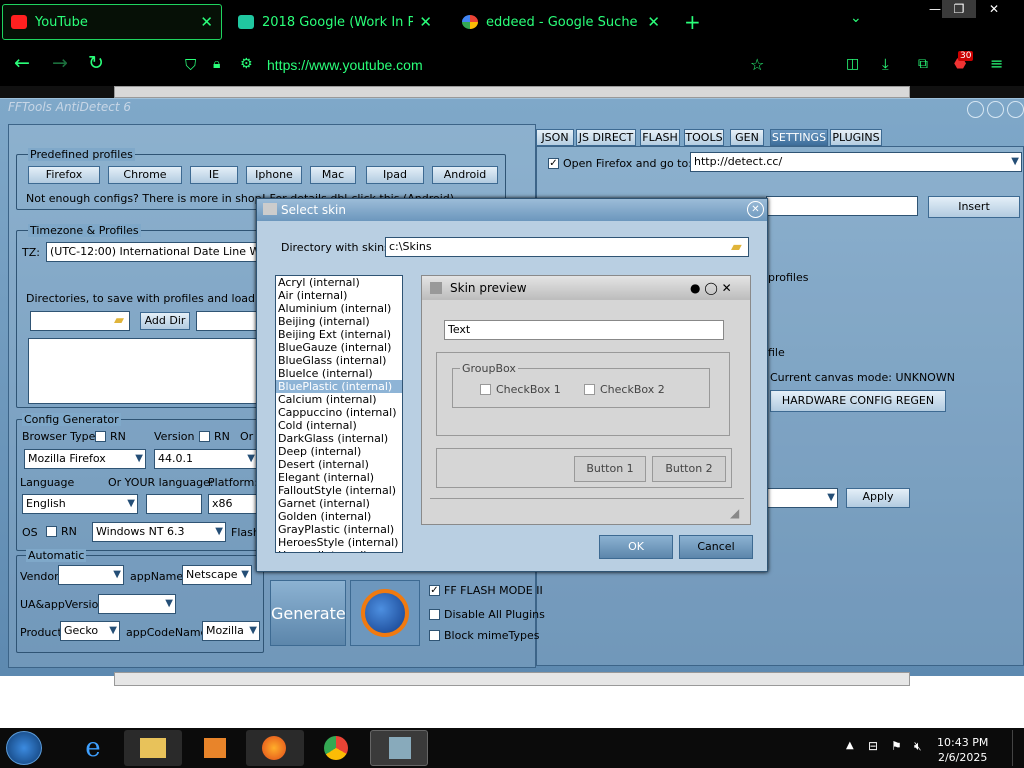 This screenshot has width=1024, height=768. What do you see at coordinates (610, 469) in the screenshot?
I see `preview-button-1: Button 1` at bounding box center [610, 469].